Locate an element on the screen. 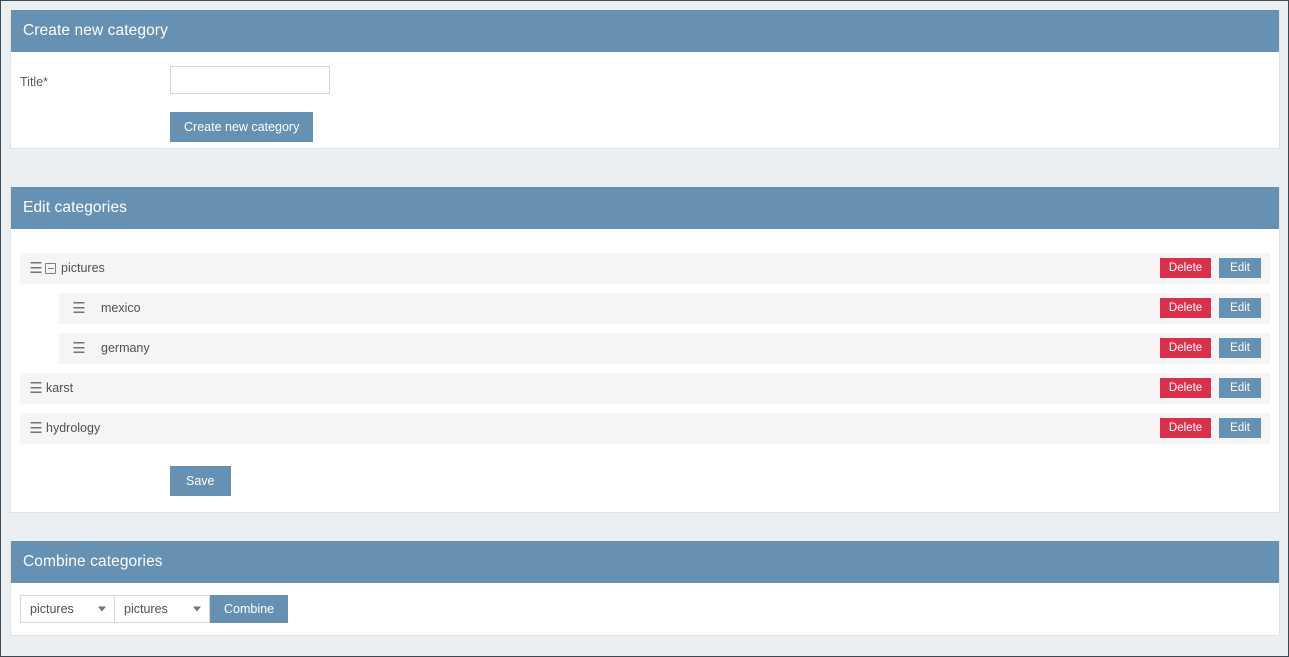  category-name: germany is located at coordinates (125, 348).